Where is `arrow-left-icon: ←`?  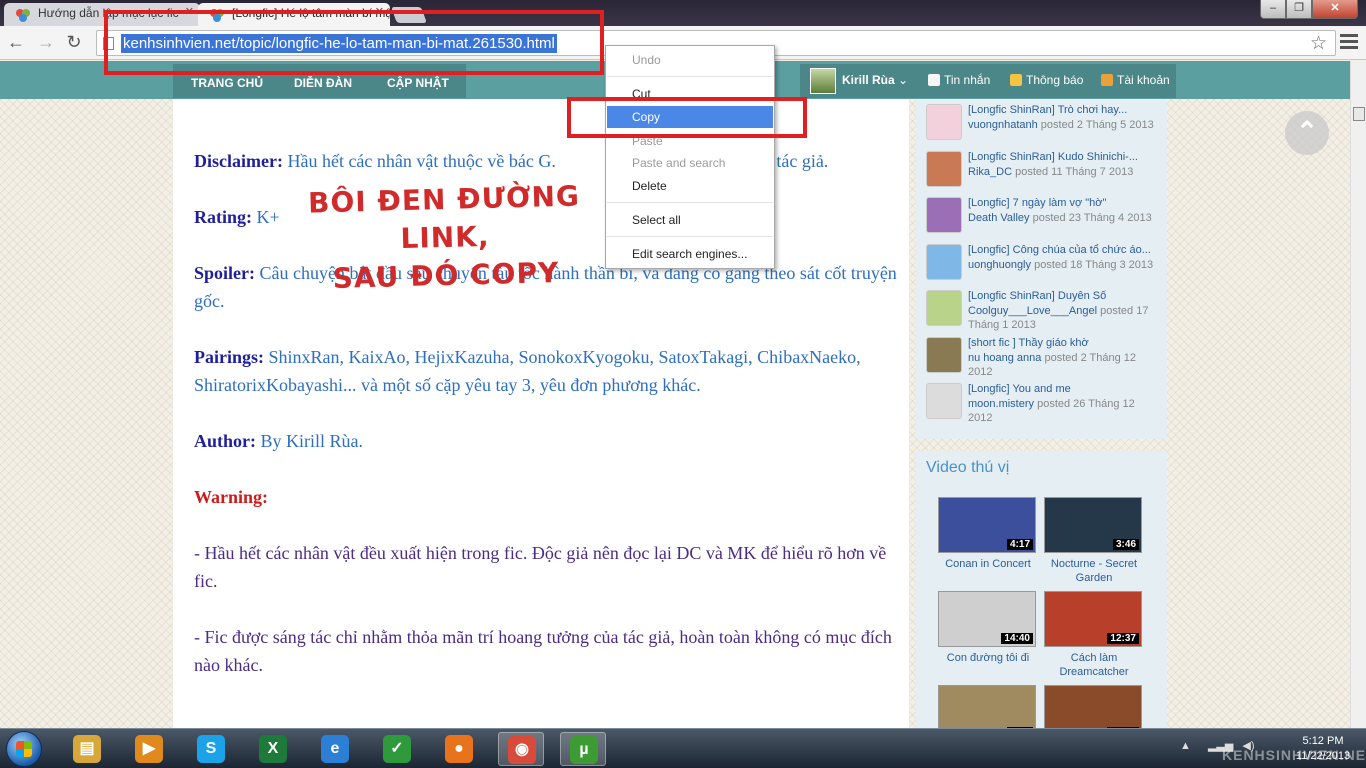
arrow-left-icon: ← is located at coordinates (16, 42).